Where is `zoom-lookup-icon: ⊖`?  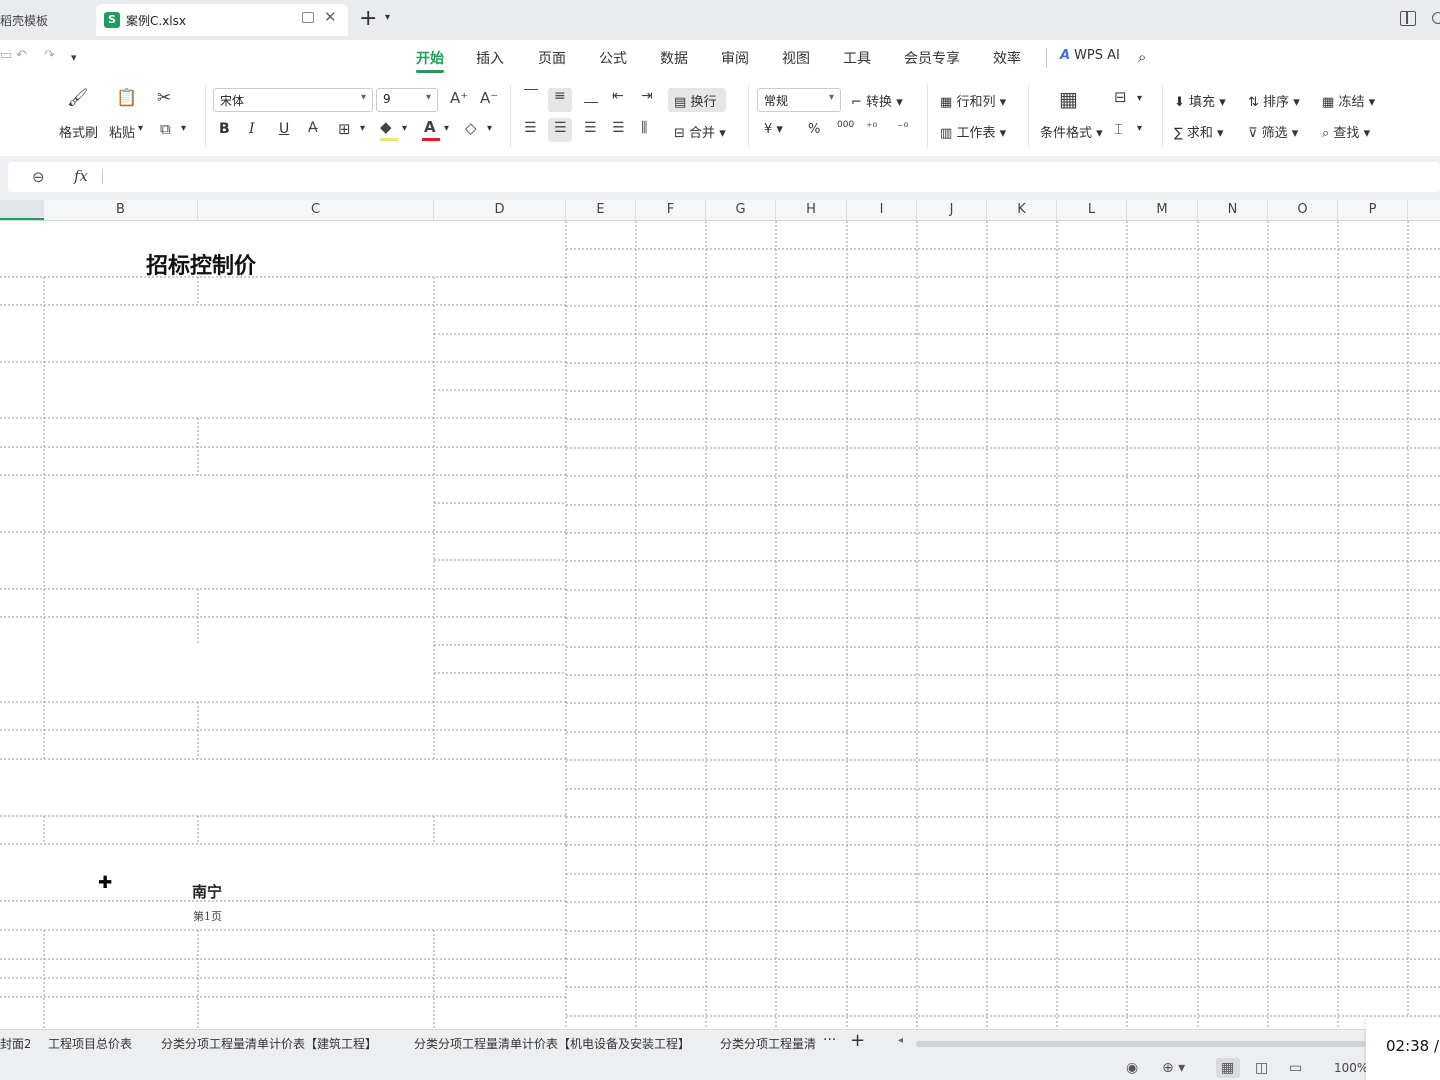
zoom-lookup-icon: ⊖ is located at coordinates (38, 177).